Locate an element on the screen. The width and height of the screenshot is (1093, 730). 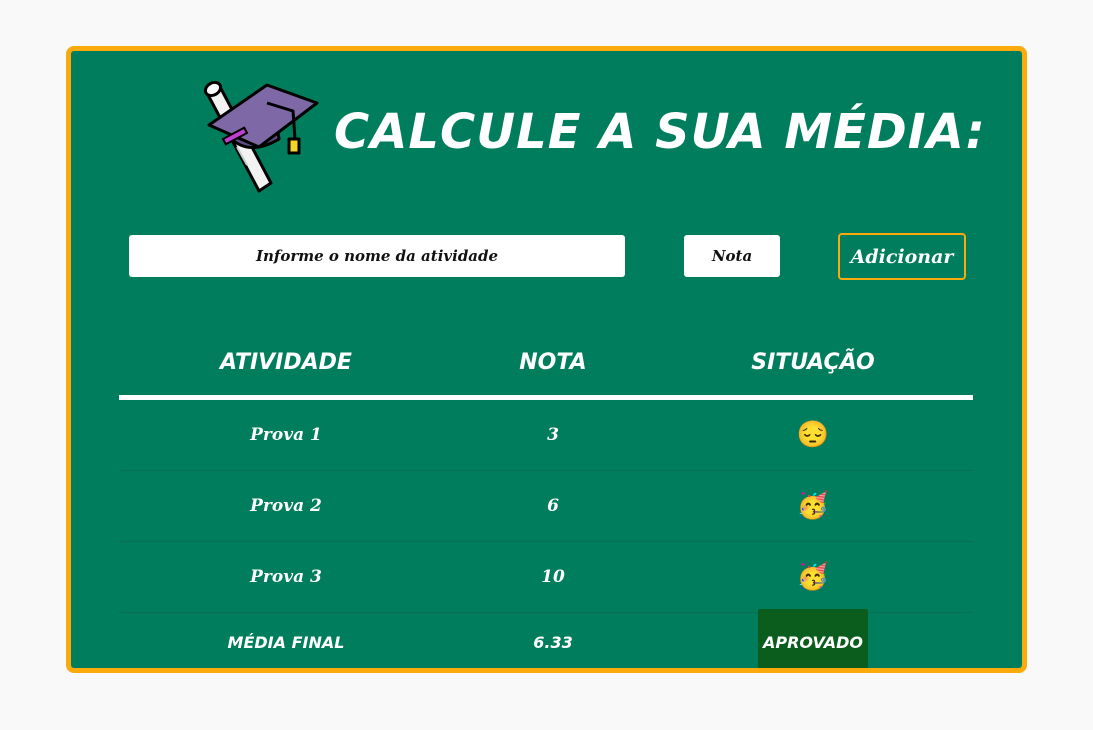
sad-face-icon: 😔 is located at coordinates (813, 435).